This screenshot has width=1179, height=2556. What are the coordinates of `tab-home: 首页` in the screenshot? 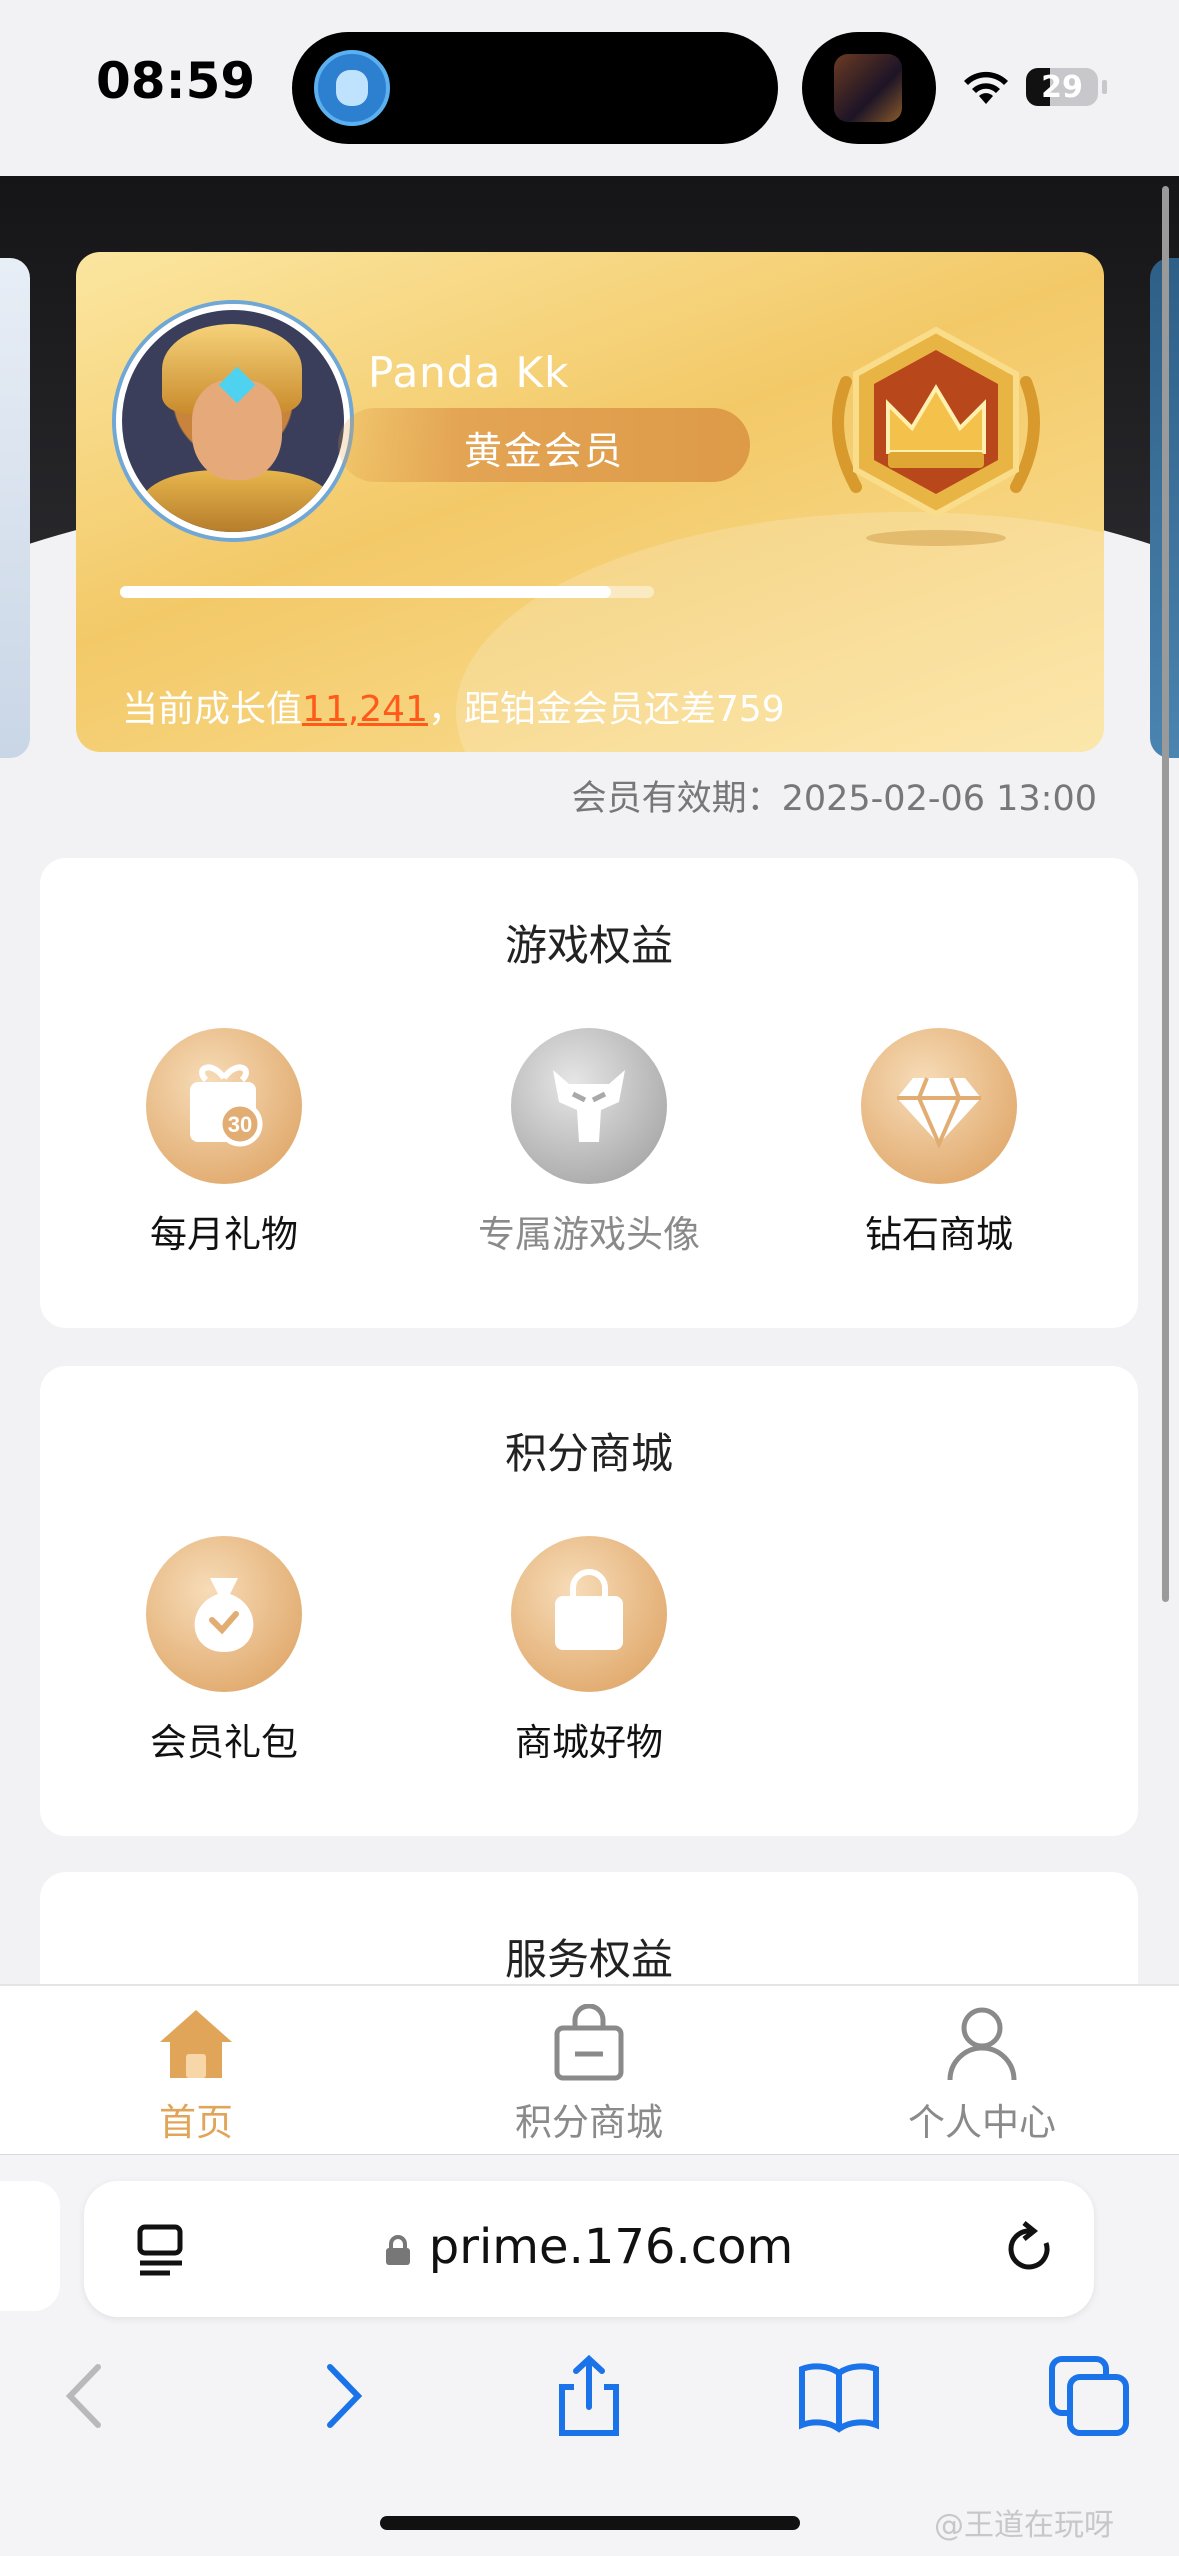 It's located at (196, 2075).